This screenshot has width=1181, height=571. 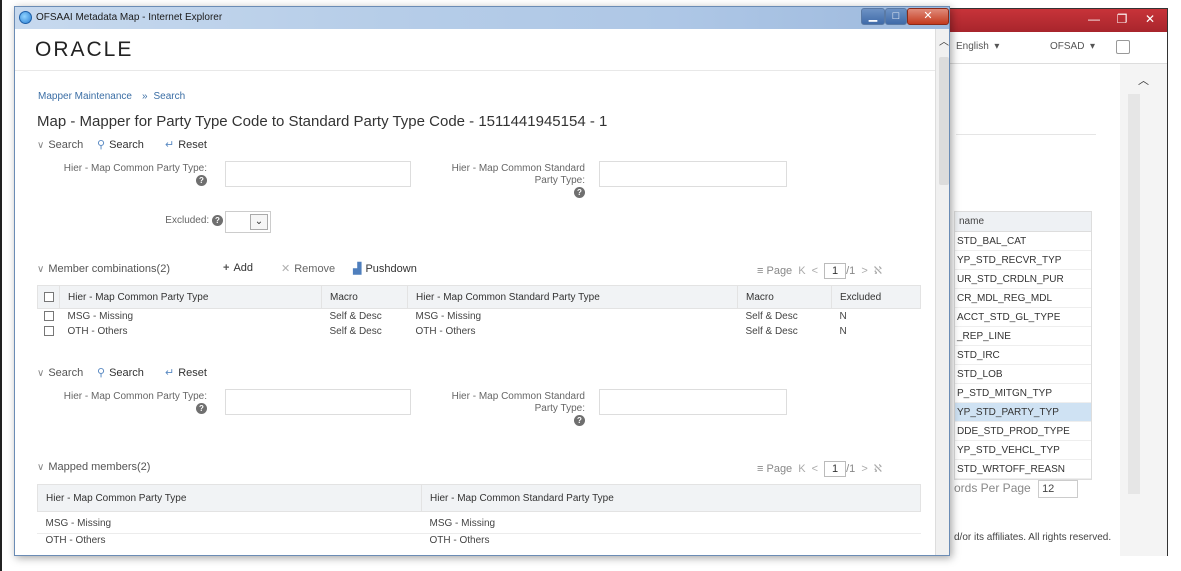 What do you see at coordinates (1094, 19) in the screenshot?
I see `minimize-icon: —` at bounding box center [1094, 19].